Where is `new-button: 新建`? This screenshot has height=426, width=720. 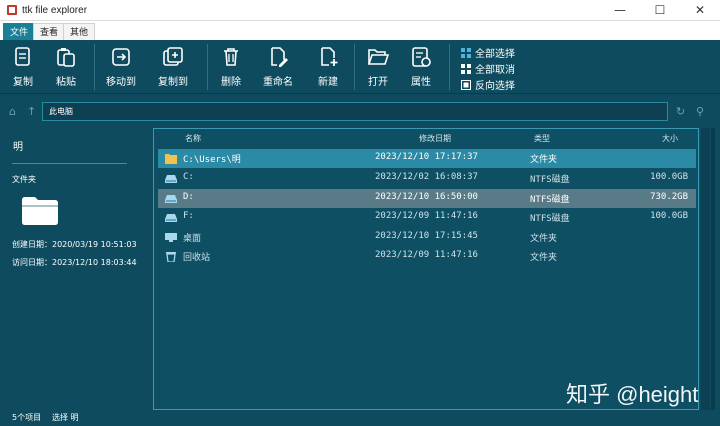 new-button: 新建 is located at coordinates (328, 67).